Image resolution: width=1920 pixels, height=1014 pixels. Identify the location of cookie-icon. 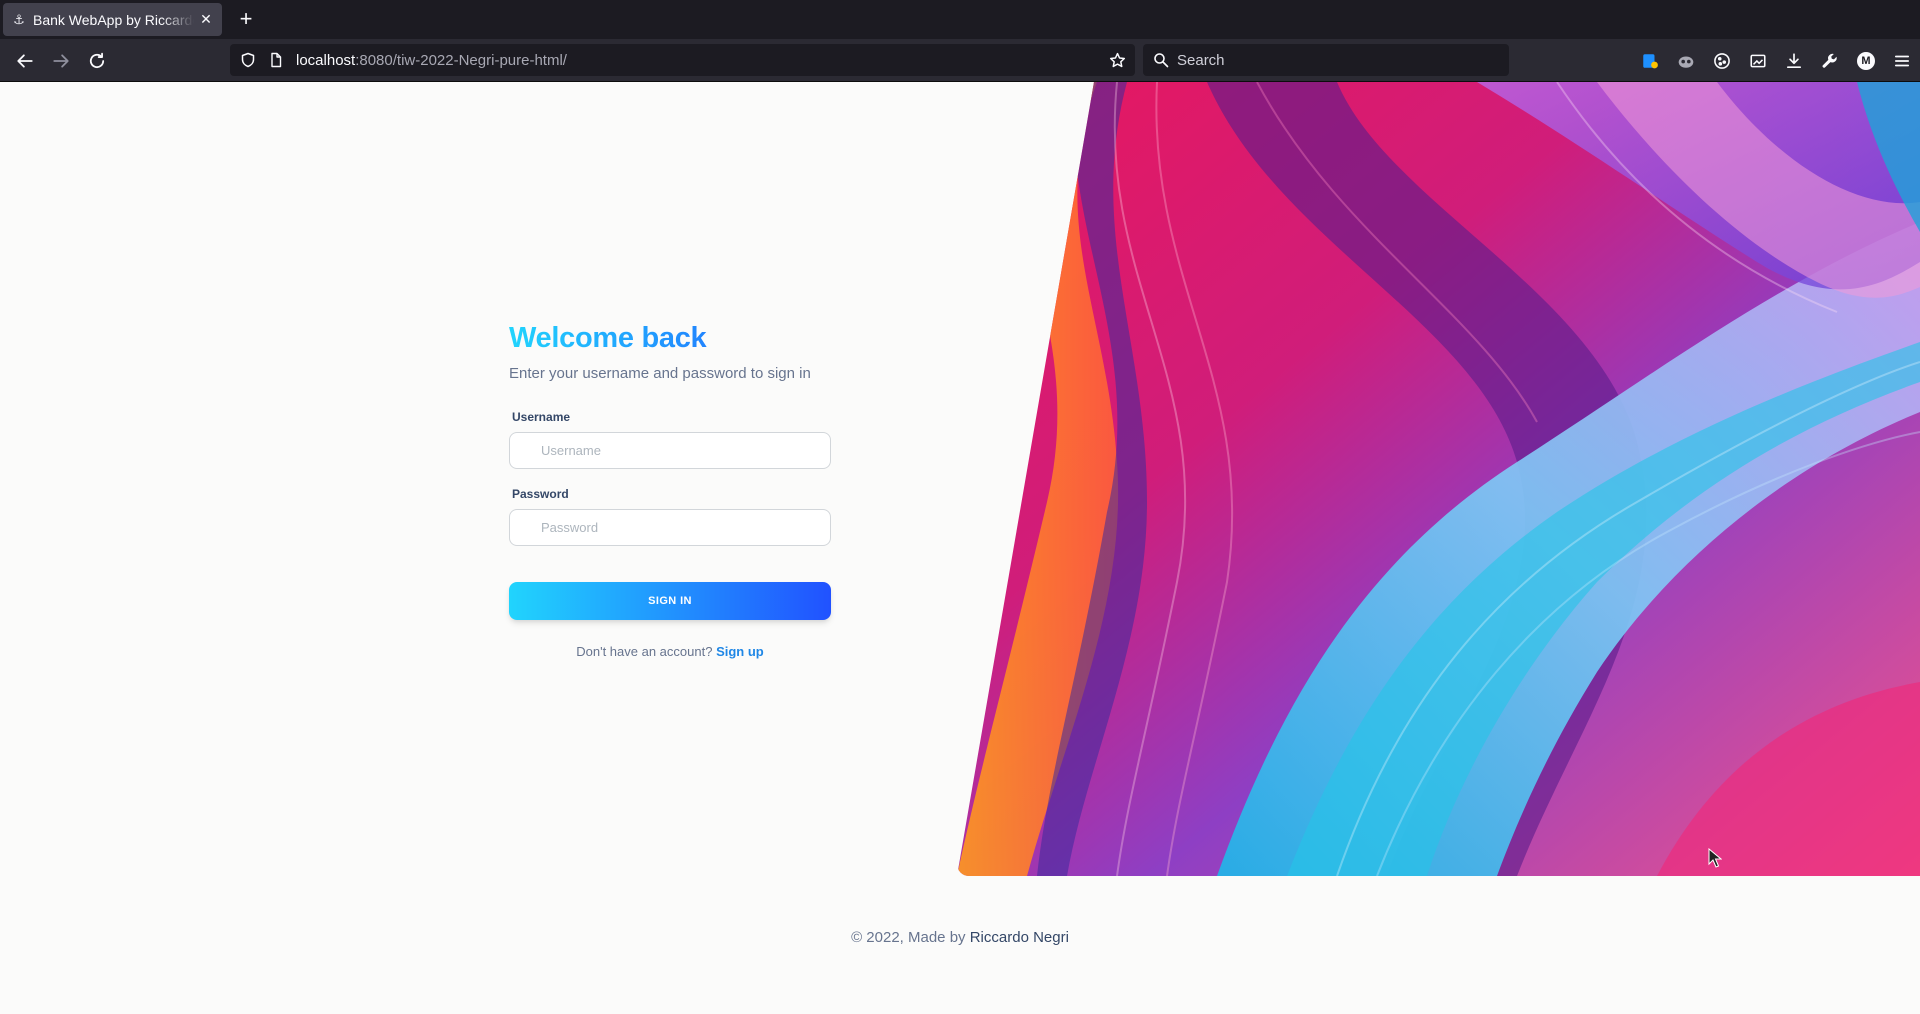
(1722, 60).